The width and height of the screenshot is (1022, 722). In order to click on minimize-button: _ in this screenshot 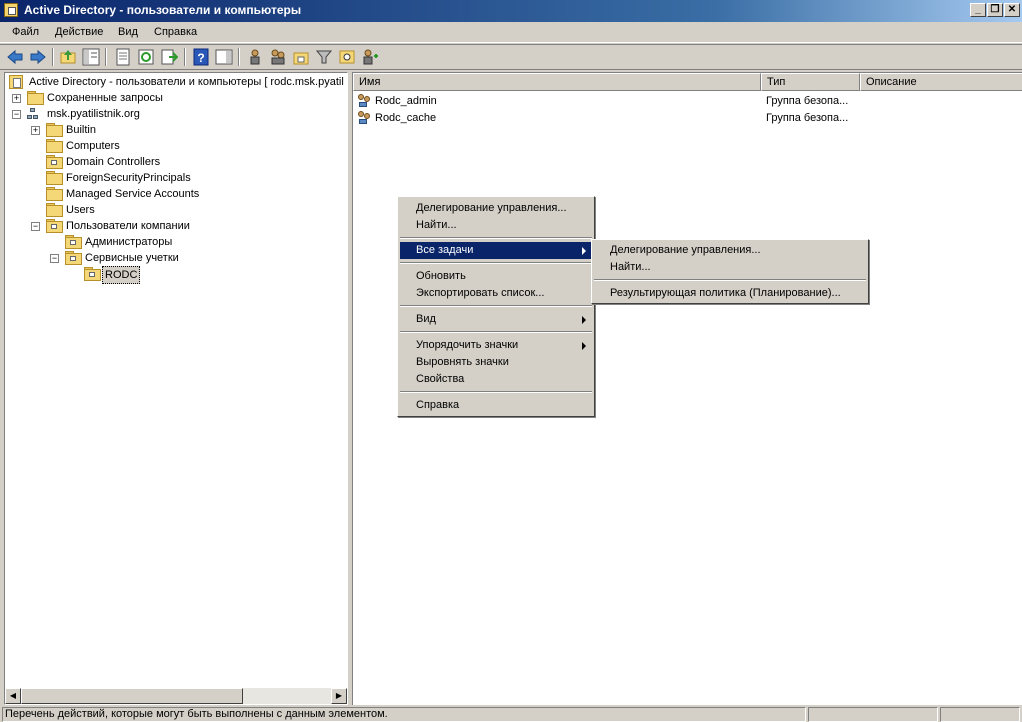, I will do `click(978, 10)`.